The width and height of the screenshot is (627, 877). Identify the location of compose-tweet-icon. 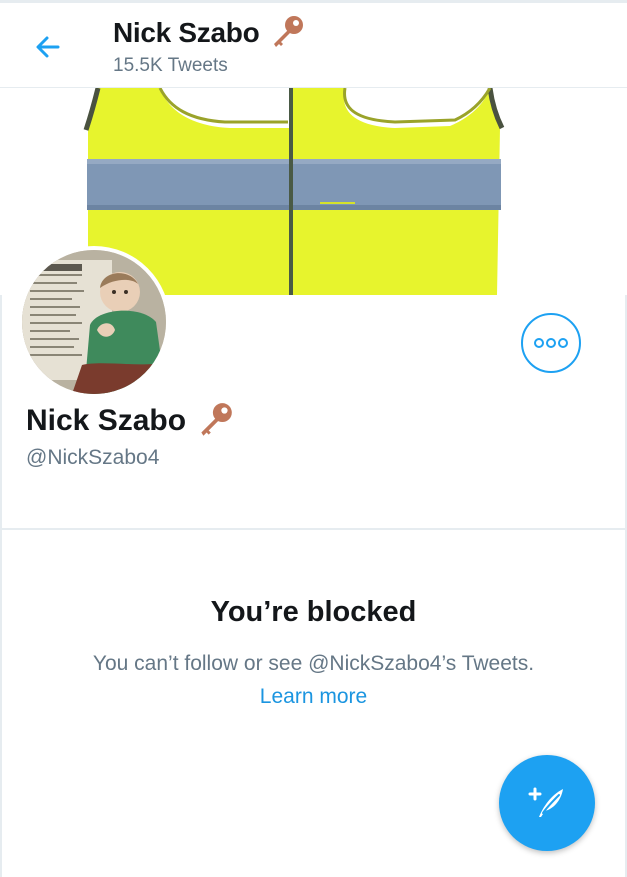
(545, 802).